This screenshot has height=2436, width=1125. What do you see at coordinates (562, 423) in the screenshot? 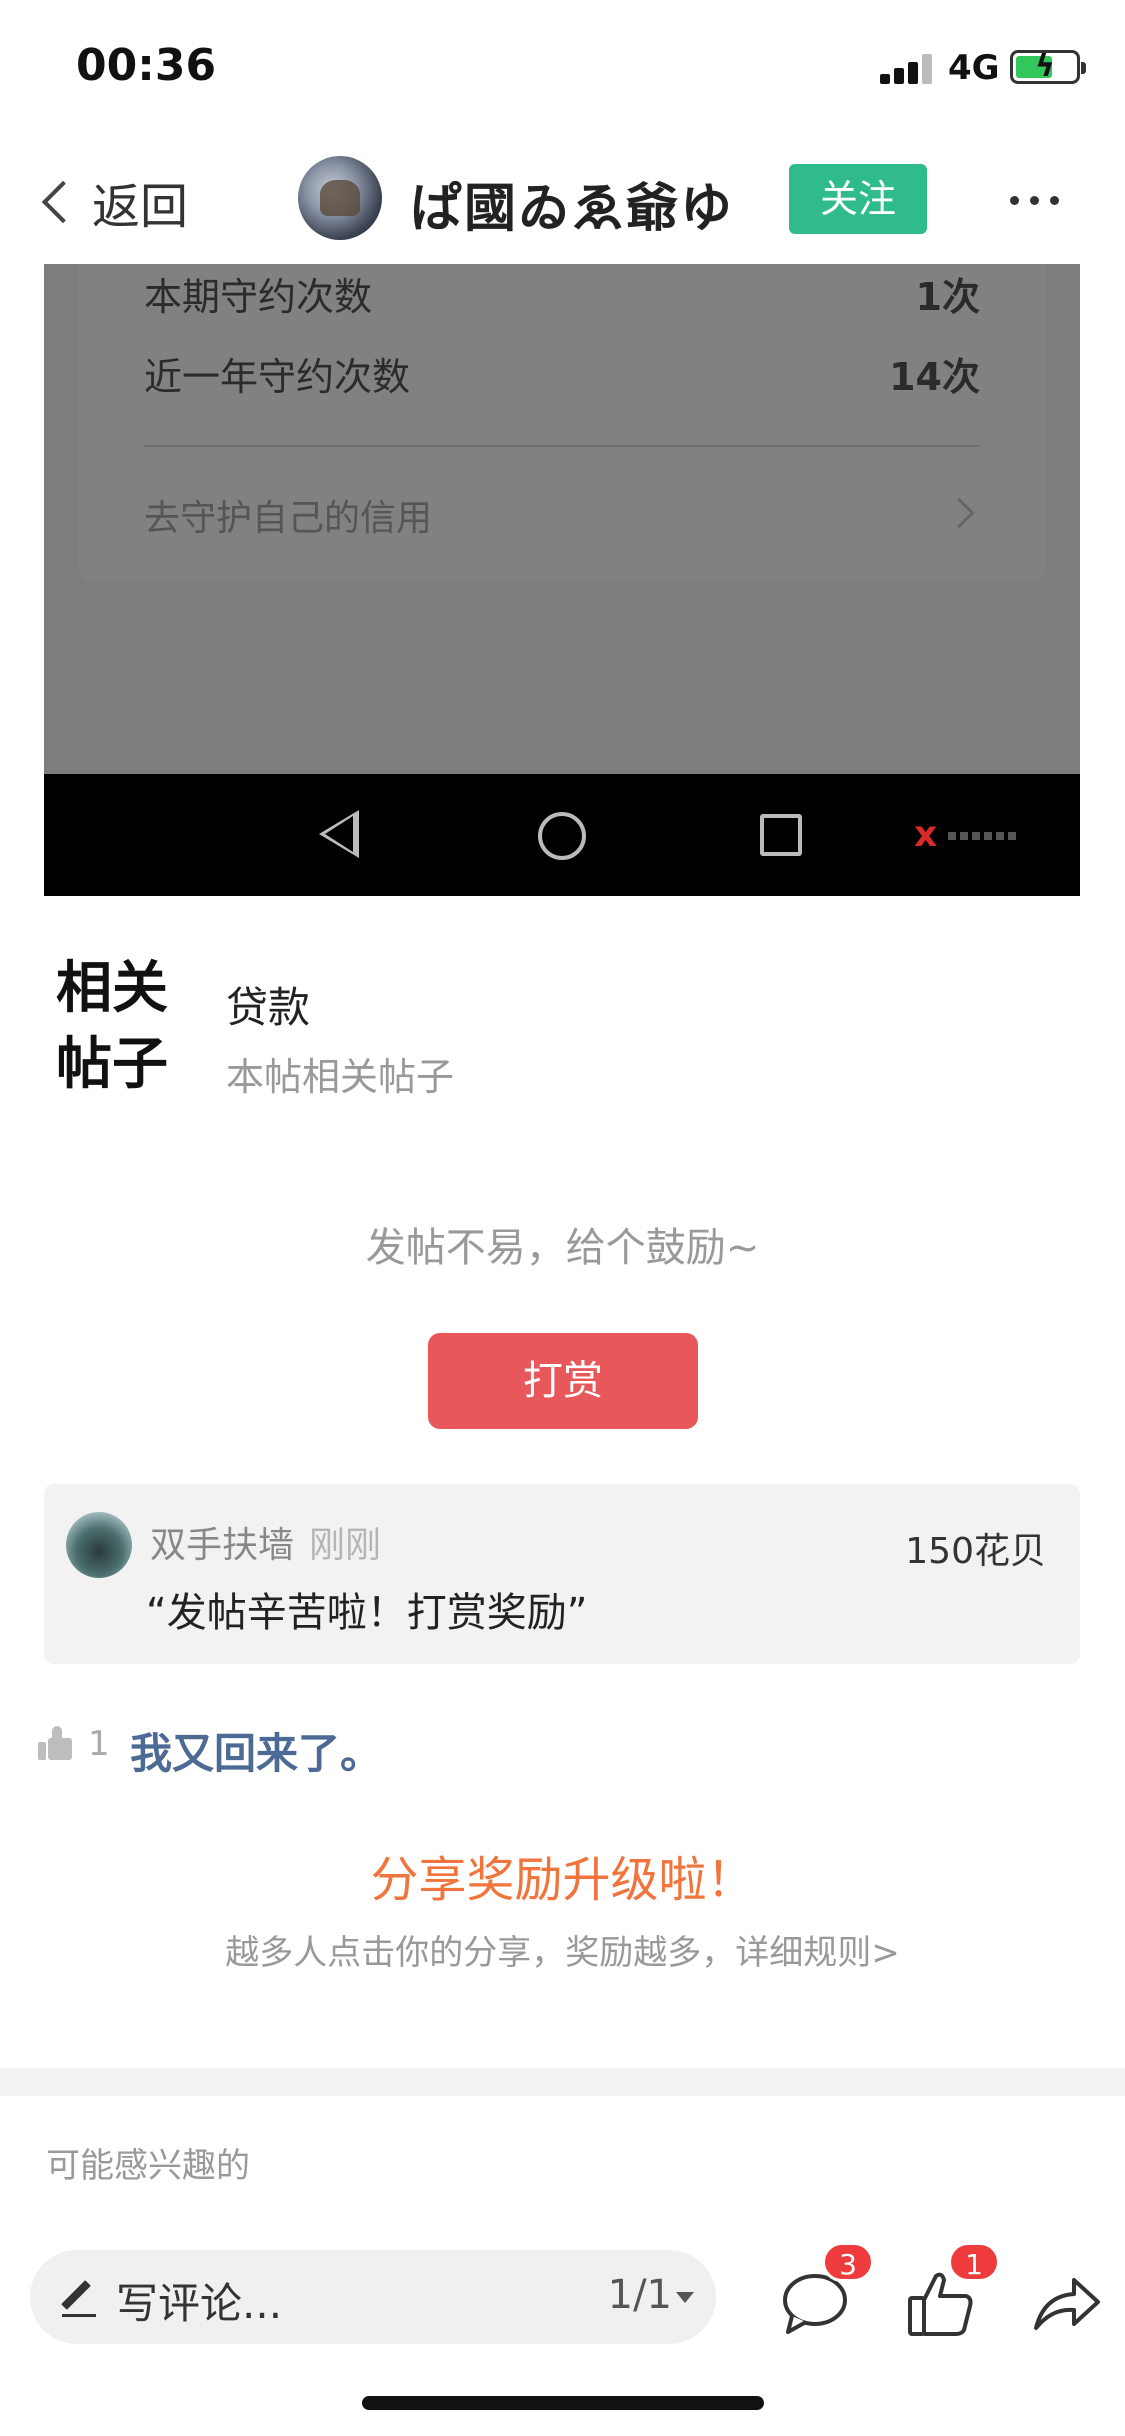
I see `credit-card-panel: 本期守约次数 1次 近一年守约次数 14次 去守护自己的信用` at bounding box center [562, 423].